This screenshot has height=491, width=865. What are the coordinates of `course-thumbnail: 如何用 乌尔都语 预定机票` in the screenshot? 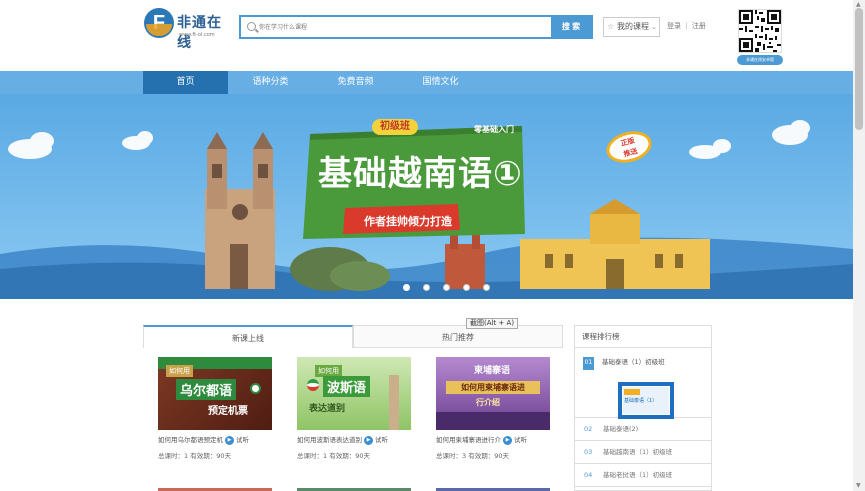 It's located at (215, 393).